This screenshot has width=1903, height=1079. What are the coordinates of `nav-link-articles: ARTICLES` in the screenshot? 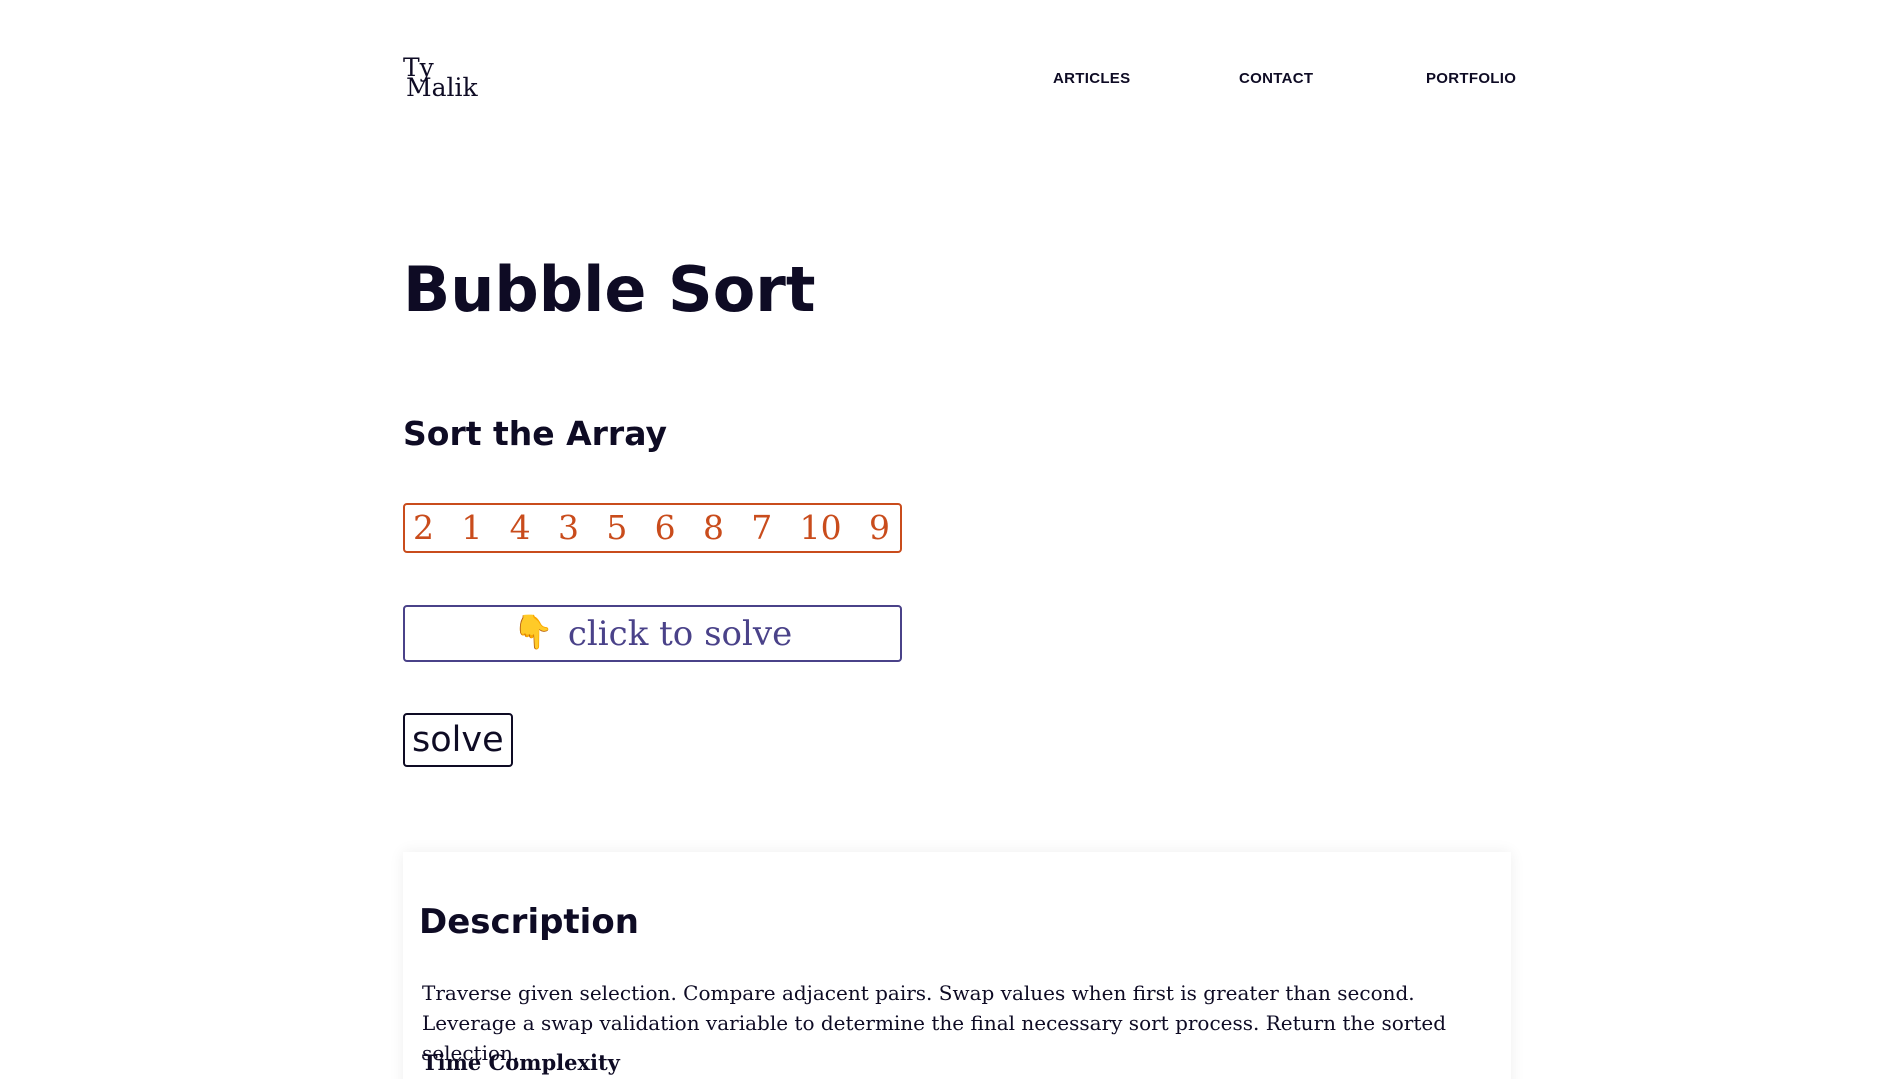 It's located at (1091, 78).